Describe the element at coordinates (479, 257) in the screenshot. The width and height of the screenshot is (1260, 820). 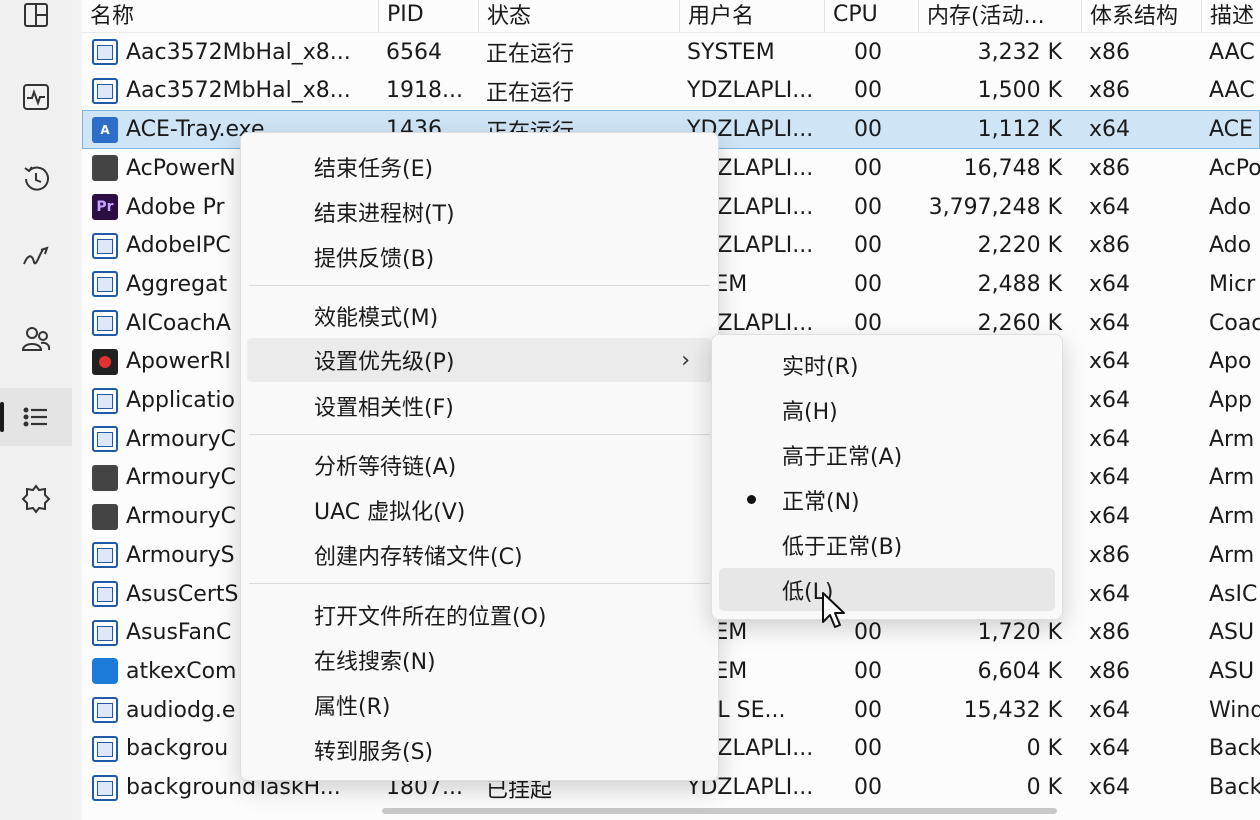
I see `menu-item-feedback: 提供反馈(B)` at that location.